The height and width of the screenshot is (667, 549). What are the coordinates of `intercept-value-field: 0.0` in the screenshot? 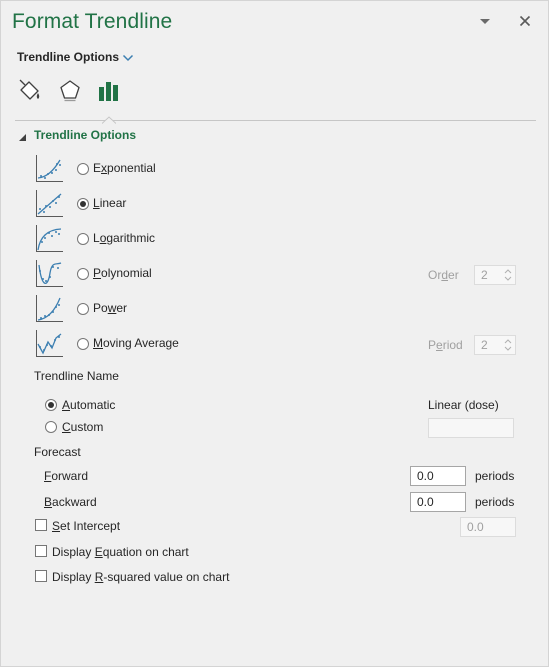 It's located at (488, 527).